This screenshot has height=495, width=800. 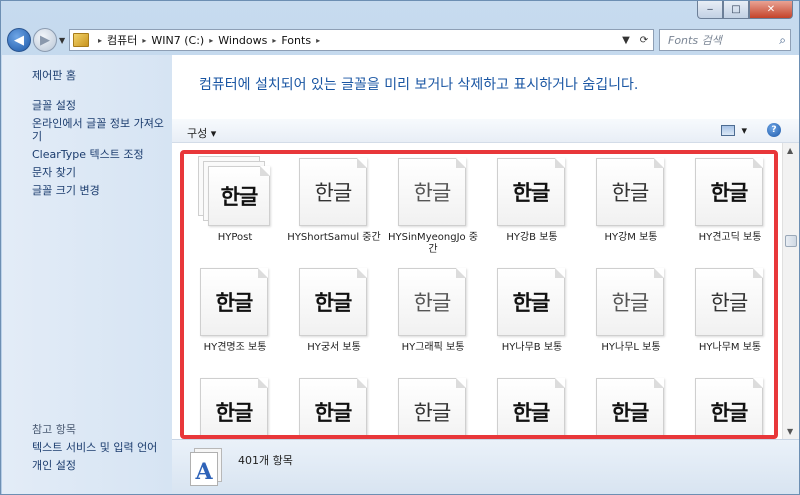 I want to click on font-item: 한글 HYShortSamul 중간, so click(x=334, y=201).